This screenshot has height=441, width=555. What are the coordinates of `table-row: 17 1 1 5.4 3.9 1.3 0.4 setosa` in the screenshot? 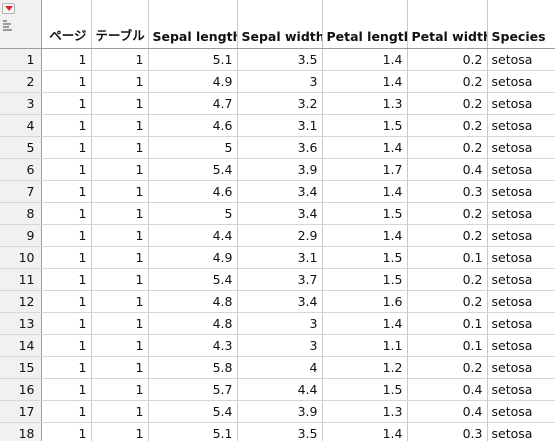 It's located at (277, 411).